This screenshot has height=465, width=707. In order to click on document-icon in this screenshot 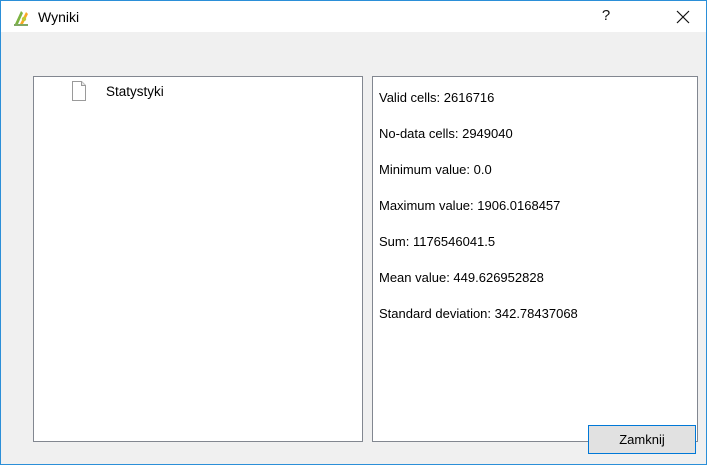, I will do `click(79, 91)`.